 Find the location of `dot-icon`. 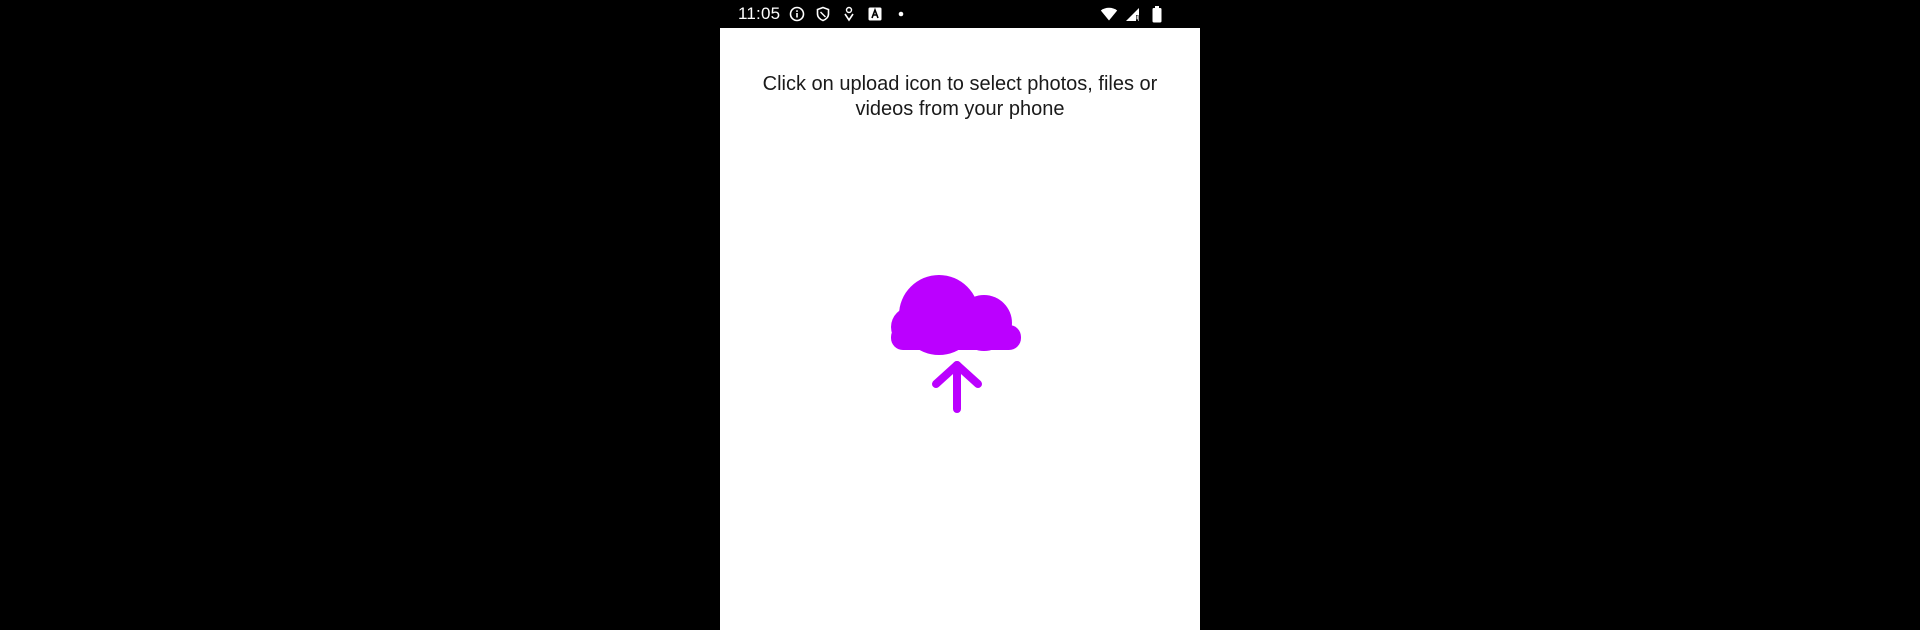

dot-icon is located at coordinates (901, 14).